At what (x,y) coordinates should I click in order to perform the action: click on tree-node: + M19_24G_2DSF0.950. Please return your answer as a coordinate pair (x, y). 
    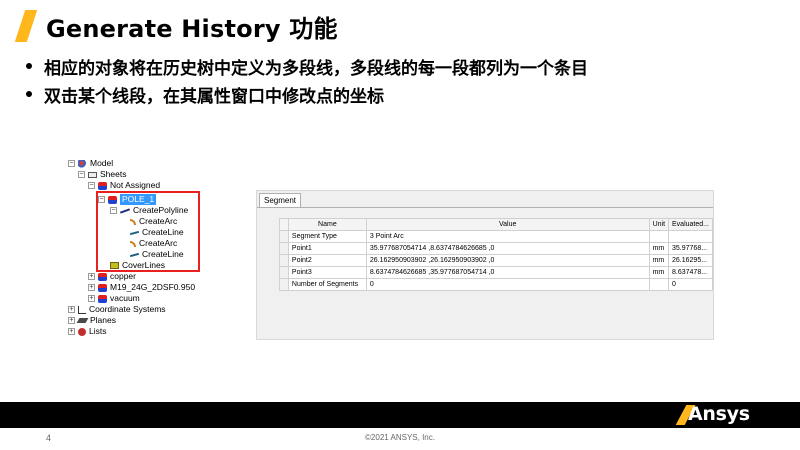
    Looking at the image, I should click on (141, 287).